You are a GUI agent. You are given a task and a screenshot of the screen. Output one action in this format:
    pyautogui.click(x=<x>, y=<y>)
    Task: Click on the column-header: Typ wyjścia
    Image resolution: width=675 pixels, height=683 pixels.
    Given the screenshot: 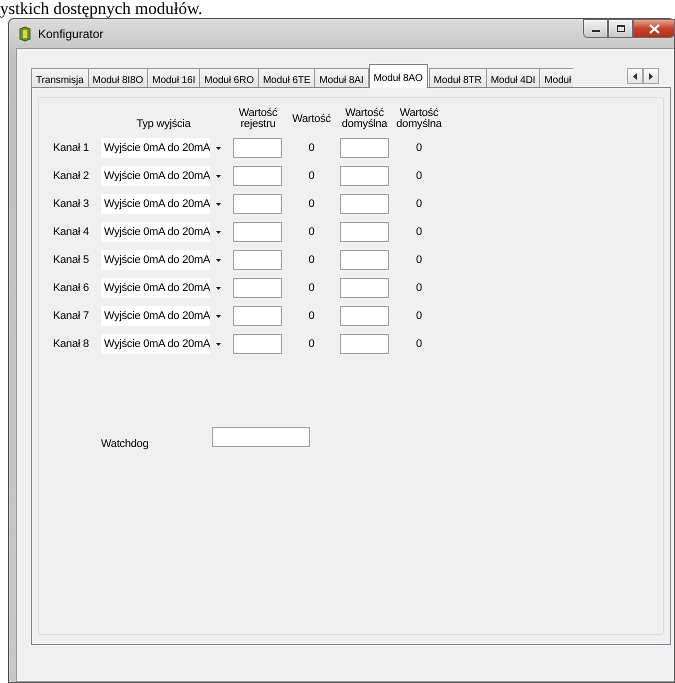 What is the action you would take?
    pyautogui.click(x=163, y=124)
    